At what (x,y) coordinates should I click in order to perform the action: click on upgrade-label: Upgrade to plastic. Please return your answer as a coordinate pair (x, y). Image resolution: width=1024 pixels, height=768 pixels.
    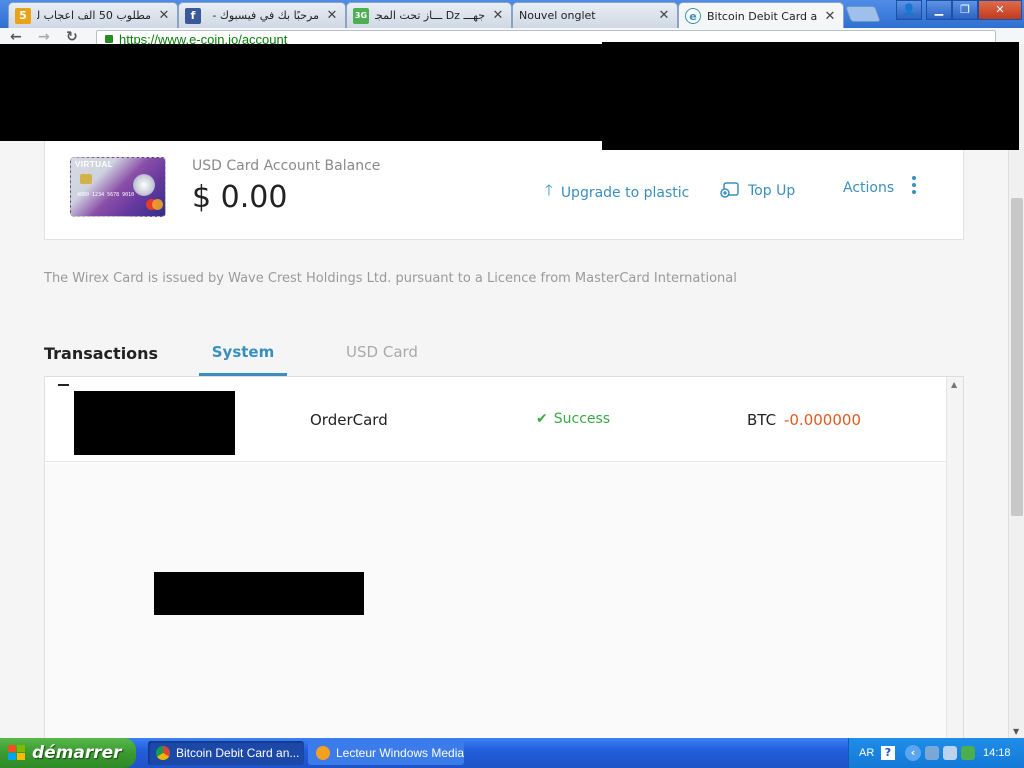
    Looking at the image, I should click on (625, 192).